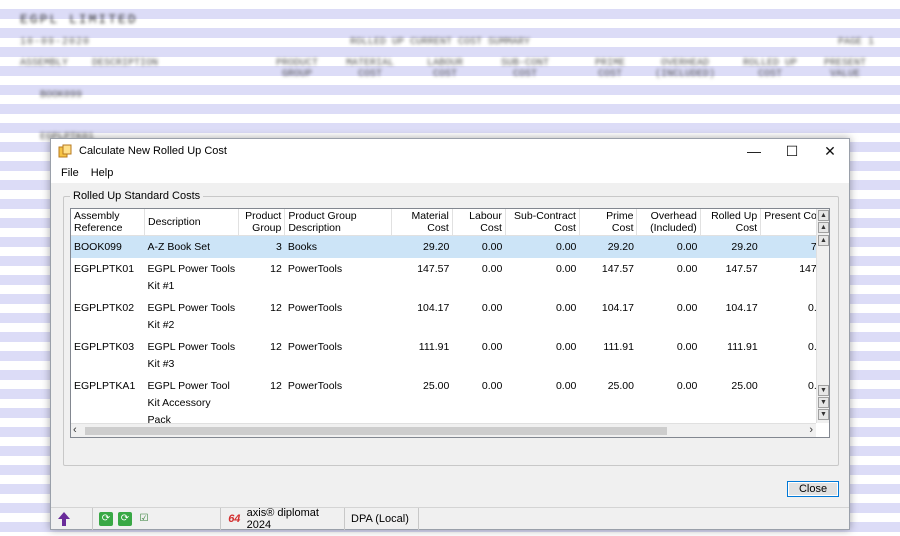  I want to click on database-name: DPA (Local), so click(380, 518).